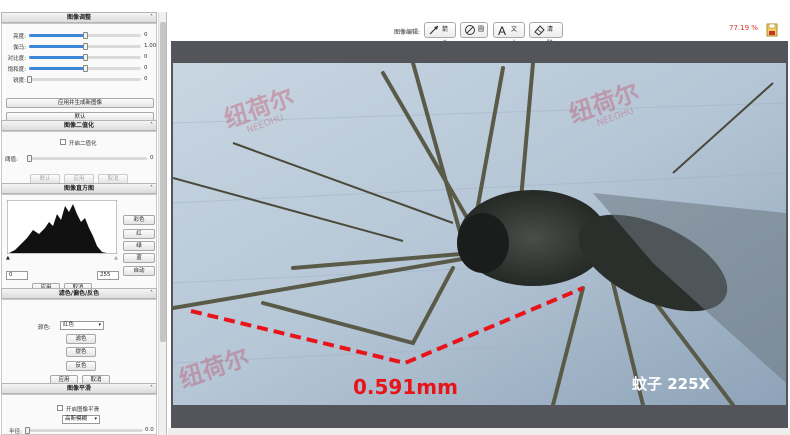 This screenshot has width=790, height=435. What do you see at coordinates (15, 432) in the screenshot?
I see `radius-label: 半径:` at bounding box center [15, 432].